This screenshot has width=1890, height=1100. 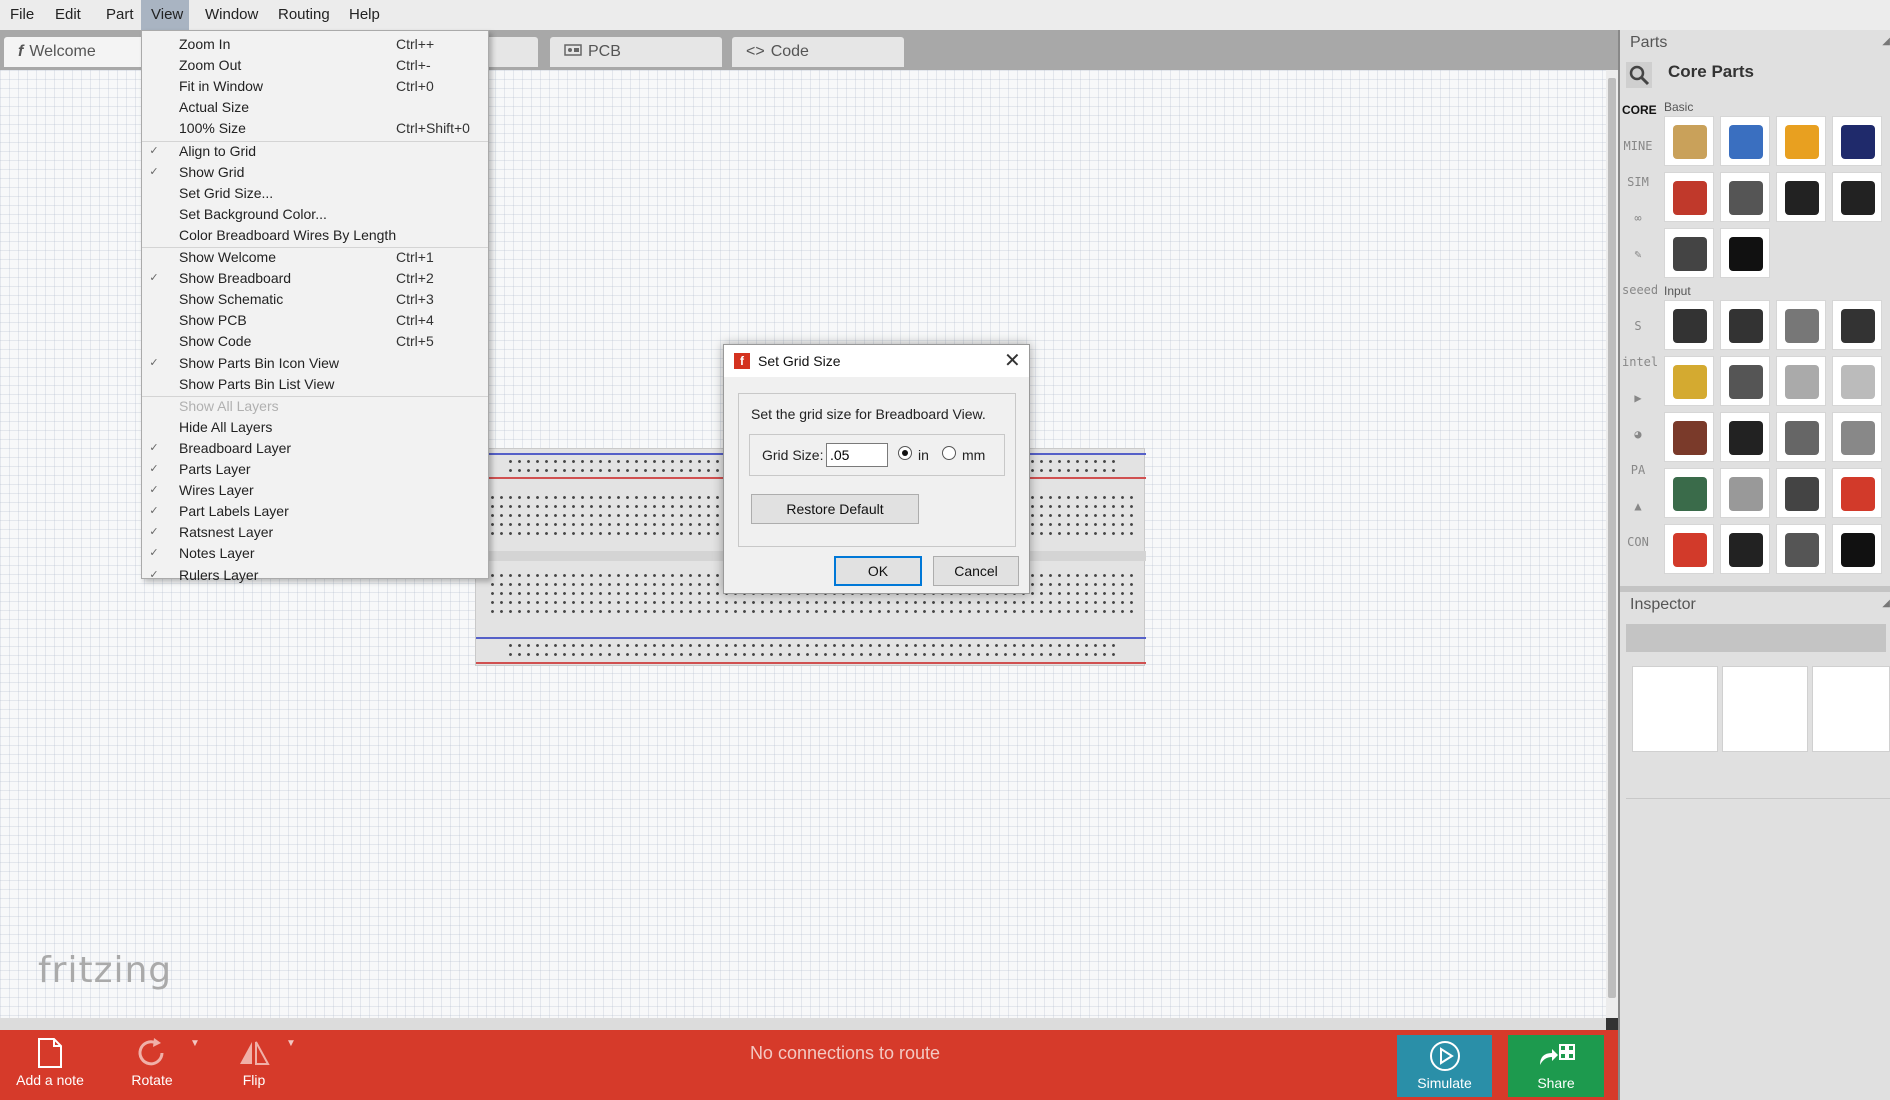 What do you see at coordinates (315, 448) in the screenshot?
I see `view-menu-item: ✓ Breadboard Layer` at bounding box center [315, 448].